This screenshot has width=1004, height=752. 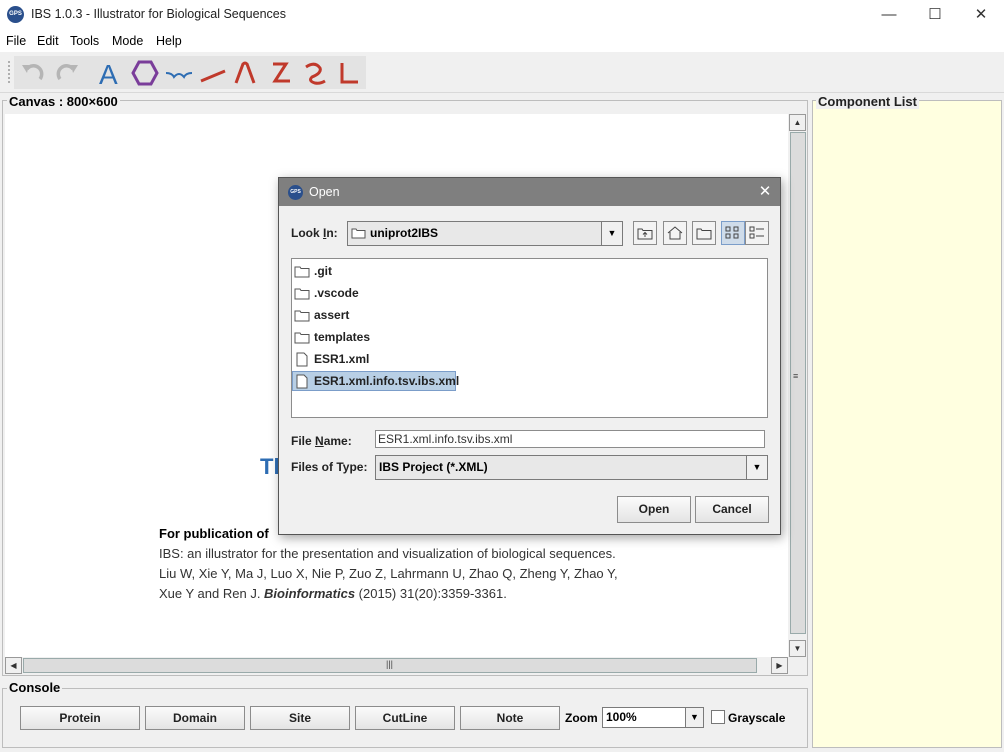 What do you see at coordinates (527, 293) in the screenshot?
I see `list-item: .vscode` at bounding box center [527, 293].